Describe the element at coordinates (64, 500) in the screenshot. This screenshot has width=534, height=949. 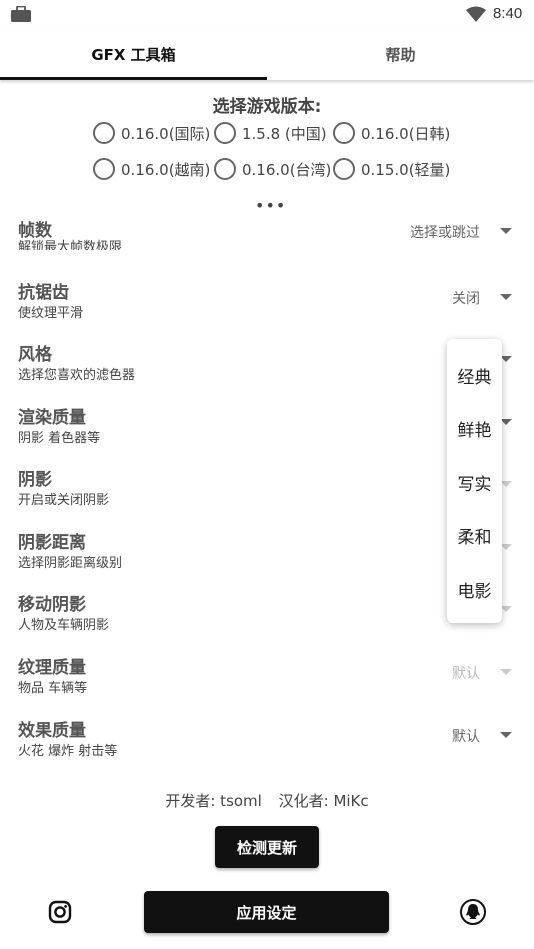
I see `setting-desc: 开启或关闭阴影` at that location.